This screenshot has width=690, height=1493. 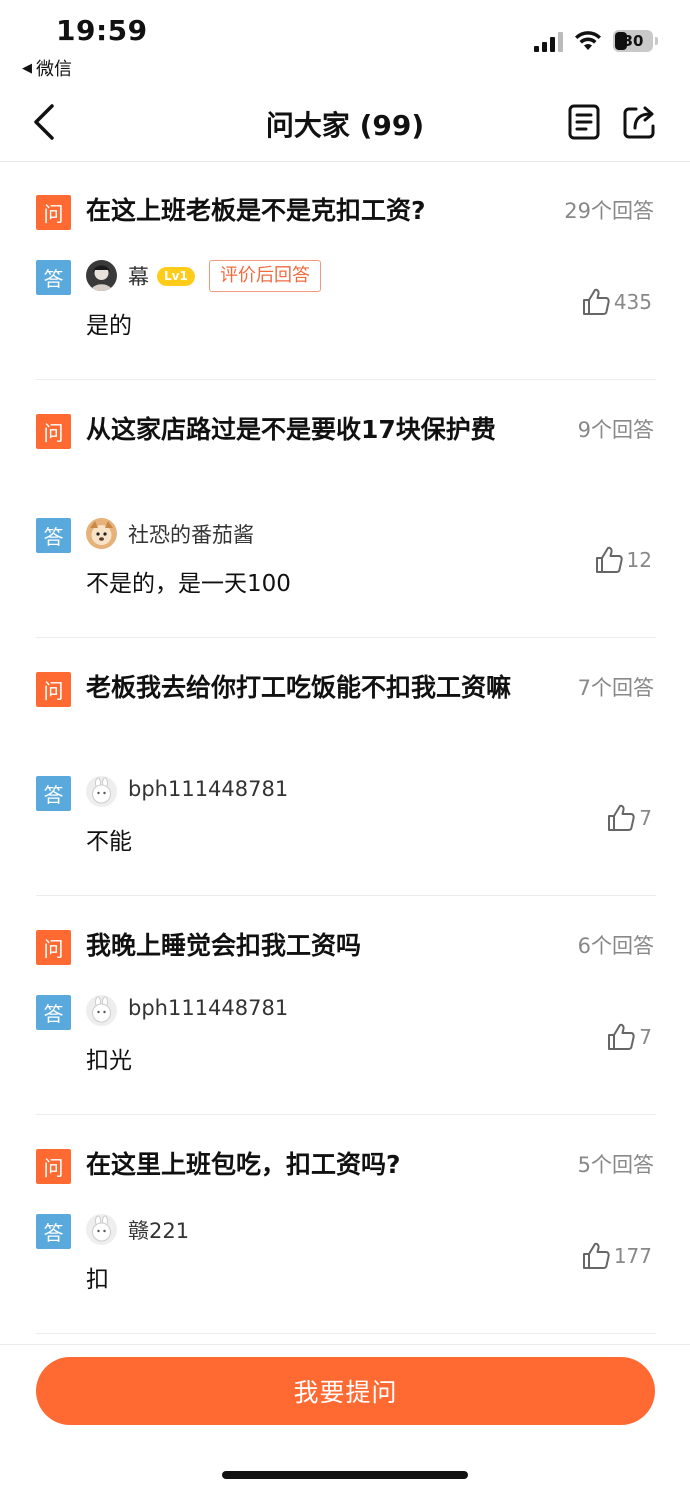 I want to click on answer-text: 是的, so click(x=109, y=326).